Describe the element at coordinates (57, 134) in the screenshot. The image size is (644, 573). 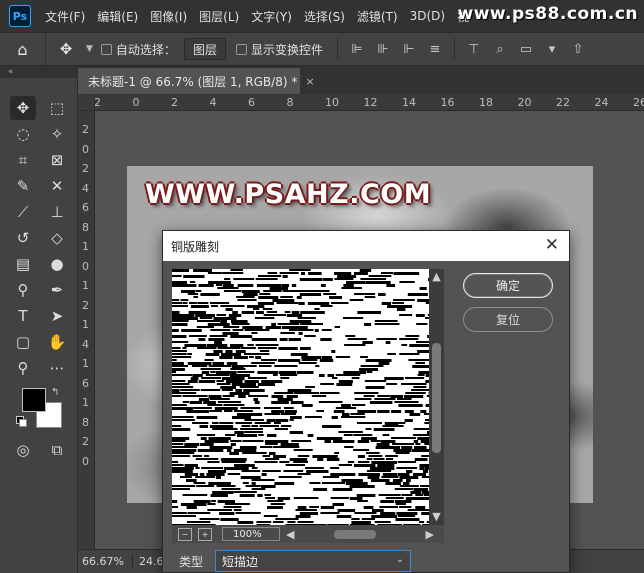
I see `magic-wand-icon: ✧` at that location.